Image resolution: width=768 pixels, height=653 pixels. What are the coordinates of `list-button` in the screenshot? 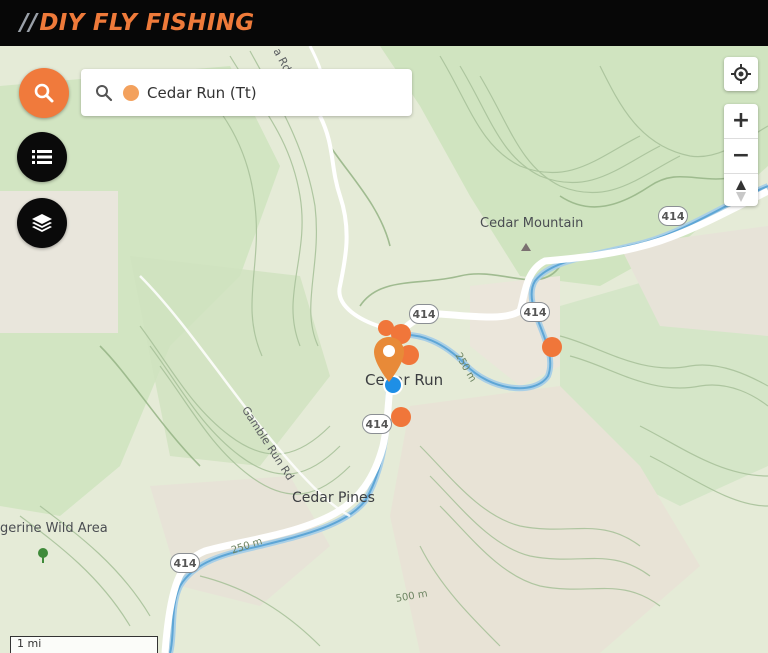 It's located at (42, 157).